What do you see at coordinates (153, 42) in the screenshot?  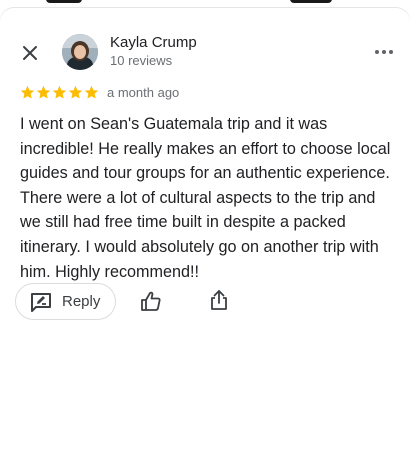 I see `reviewer-name: Kayla Crump` at bounding box center [153, 42].